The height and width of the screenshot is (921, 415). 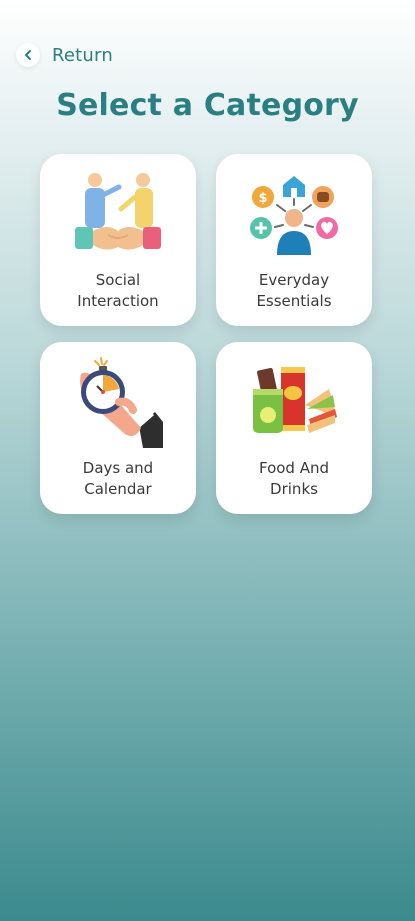 What do you see at coordinates (82, 55) in the screenshot?
I see `return-label: Return` at bounding box center [82, 55].